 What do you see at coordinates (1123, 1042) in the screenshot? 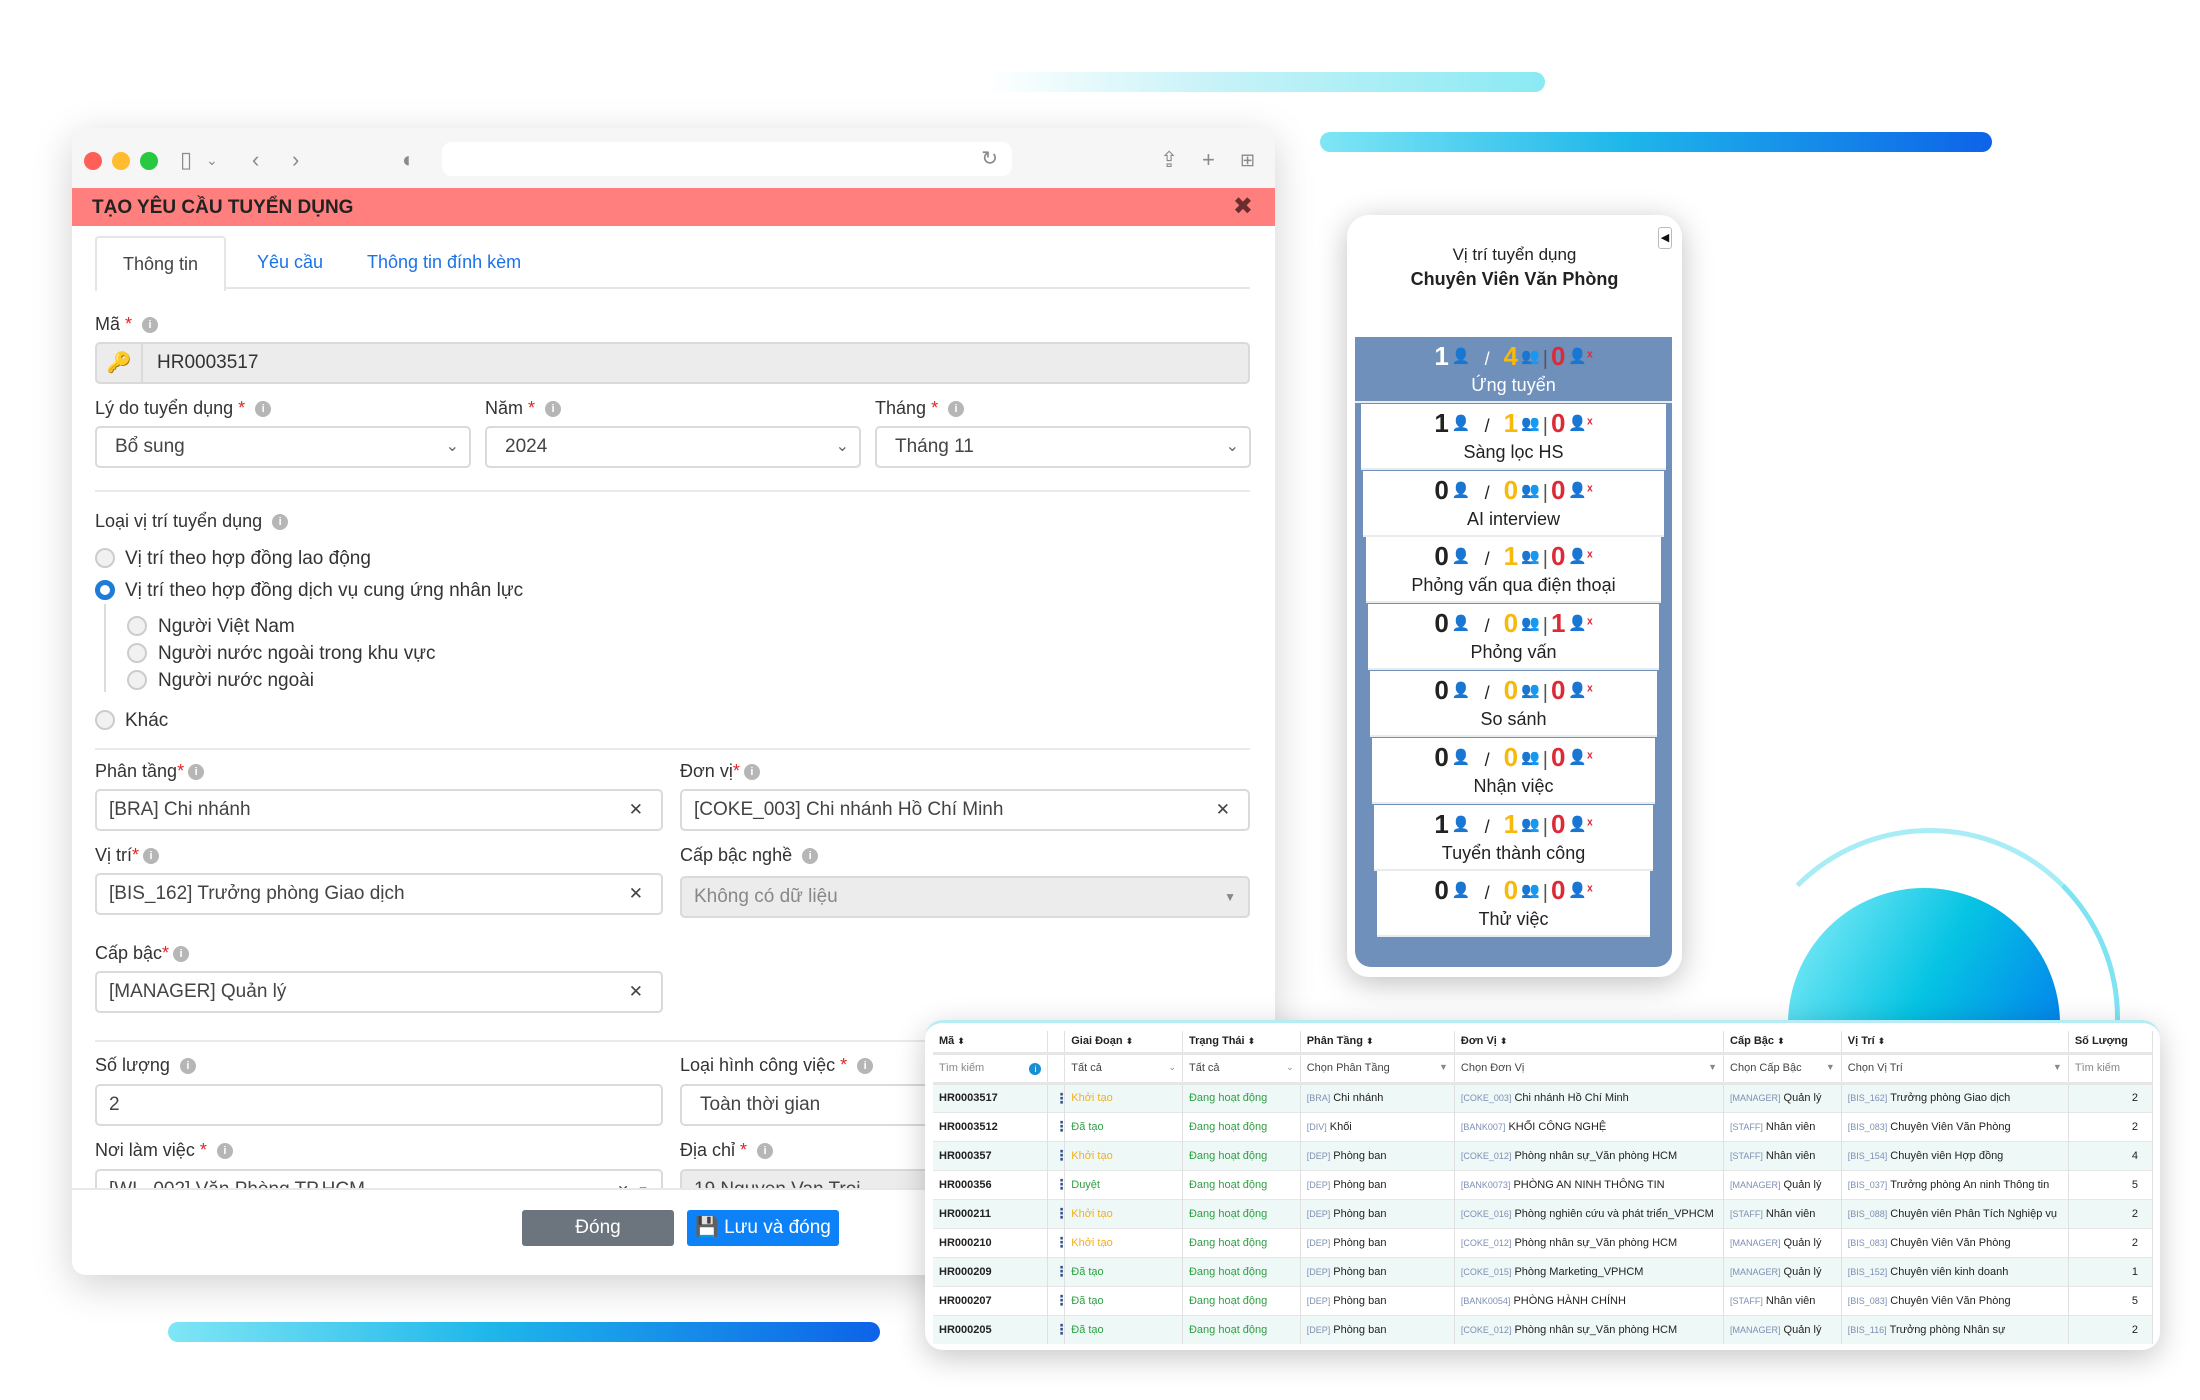
I see `column-header: Giai Đoạn ⬍` at bounding box center [1123, 1042].